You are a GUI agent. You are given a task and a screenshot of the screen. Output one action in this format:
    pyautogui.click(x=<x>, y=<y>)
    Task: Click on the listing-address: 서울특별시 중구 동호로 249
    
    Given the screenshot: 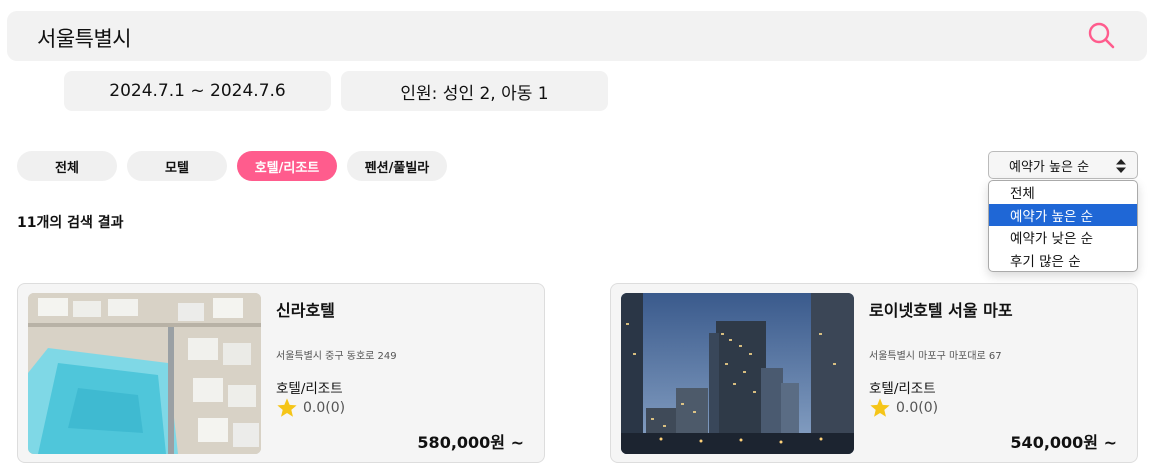 What is the action you would take?
    pyautogui.click(x=336, y=356)
    